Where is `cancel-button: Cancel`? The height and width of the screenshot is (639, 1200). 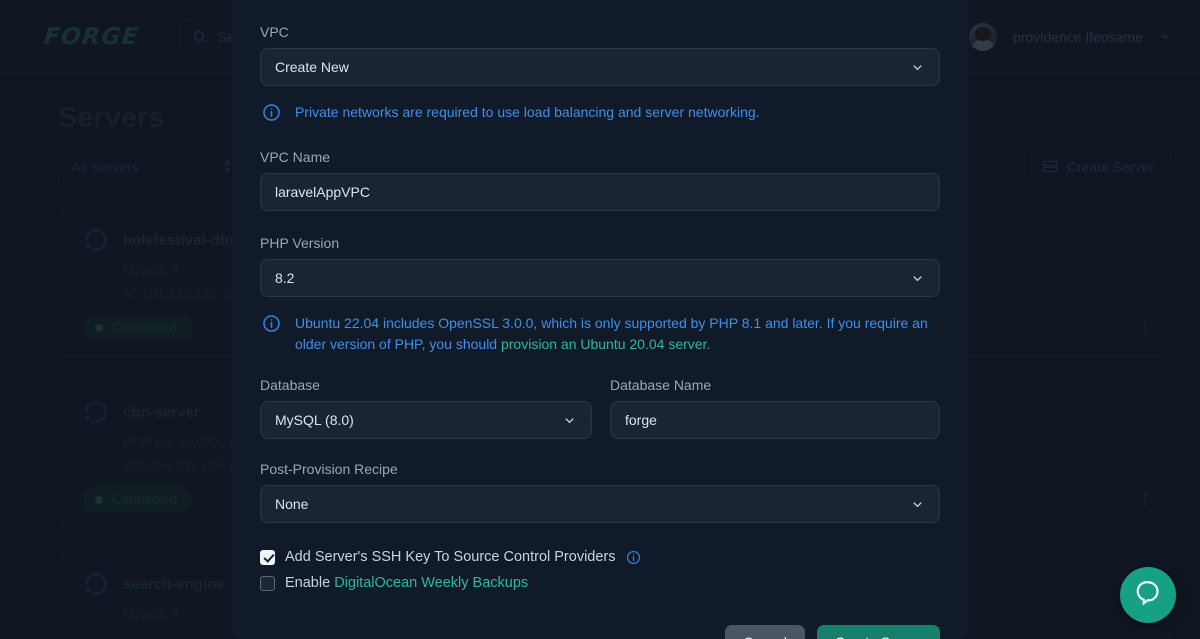 cancel-button: Cancel is located at coordinates (765, 632).